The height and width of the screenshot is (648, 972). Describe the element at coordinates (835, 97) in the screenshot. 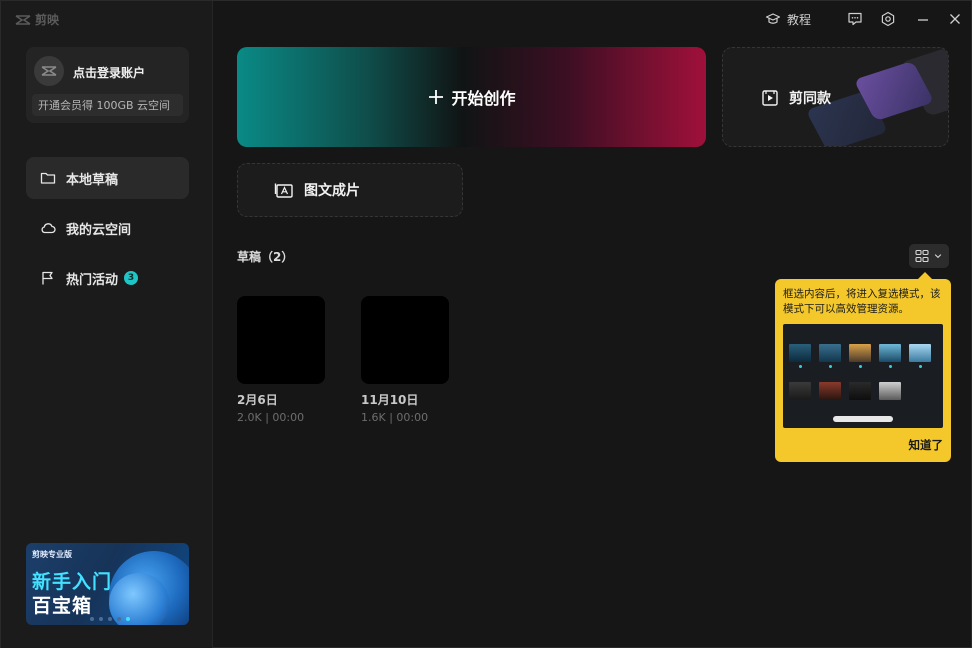

I see `template-button: 剪同款` at that location.